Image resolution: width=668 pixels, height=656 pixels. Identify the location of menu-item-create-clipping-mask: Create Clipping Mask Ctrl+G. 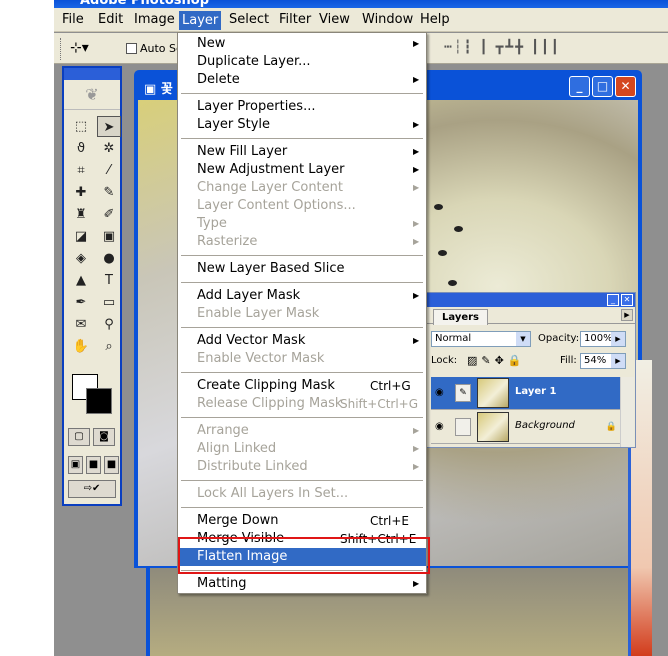
(302, 386).